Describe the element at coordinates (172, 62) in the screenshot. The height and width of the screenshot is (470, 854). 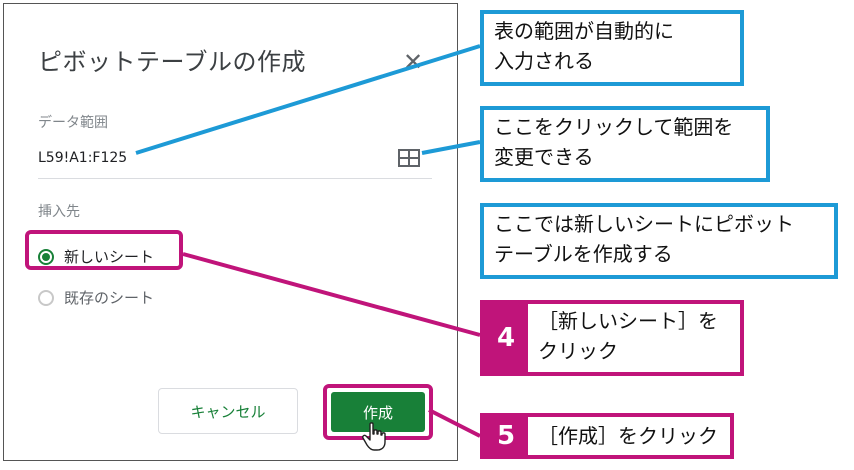
I see `dialog-title: ピボットテーブルの作成` at that location.